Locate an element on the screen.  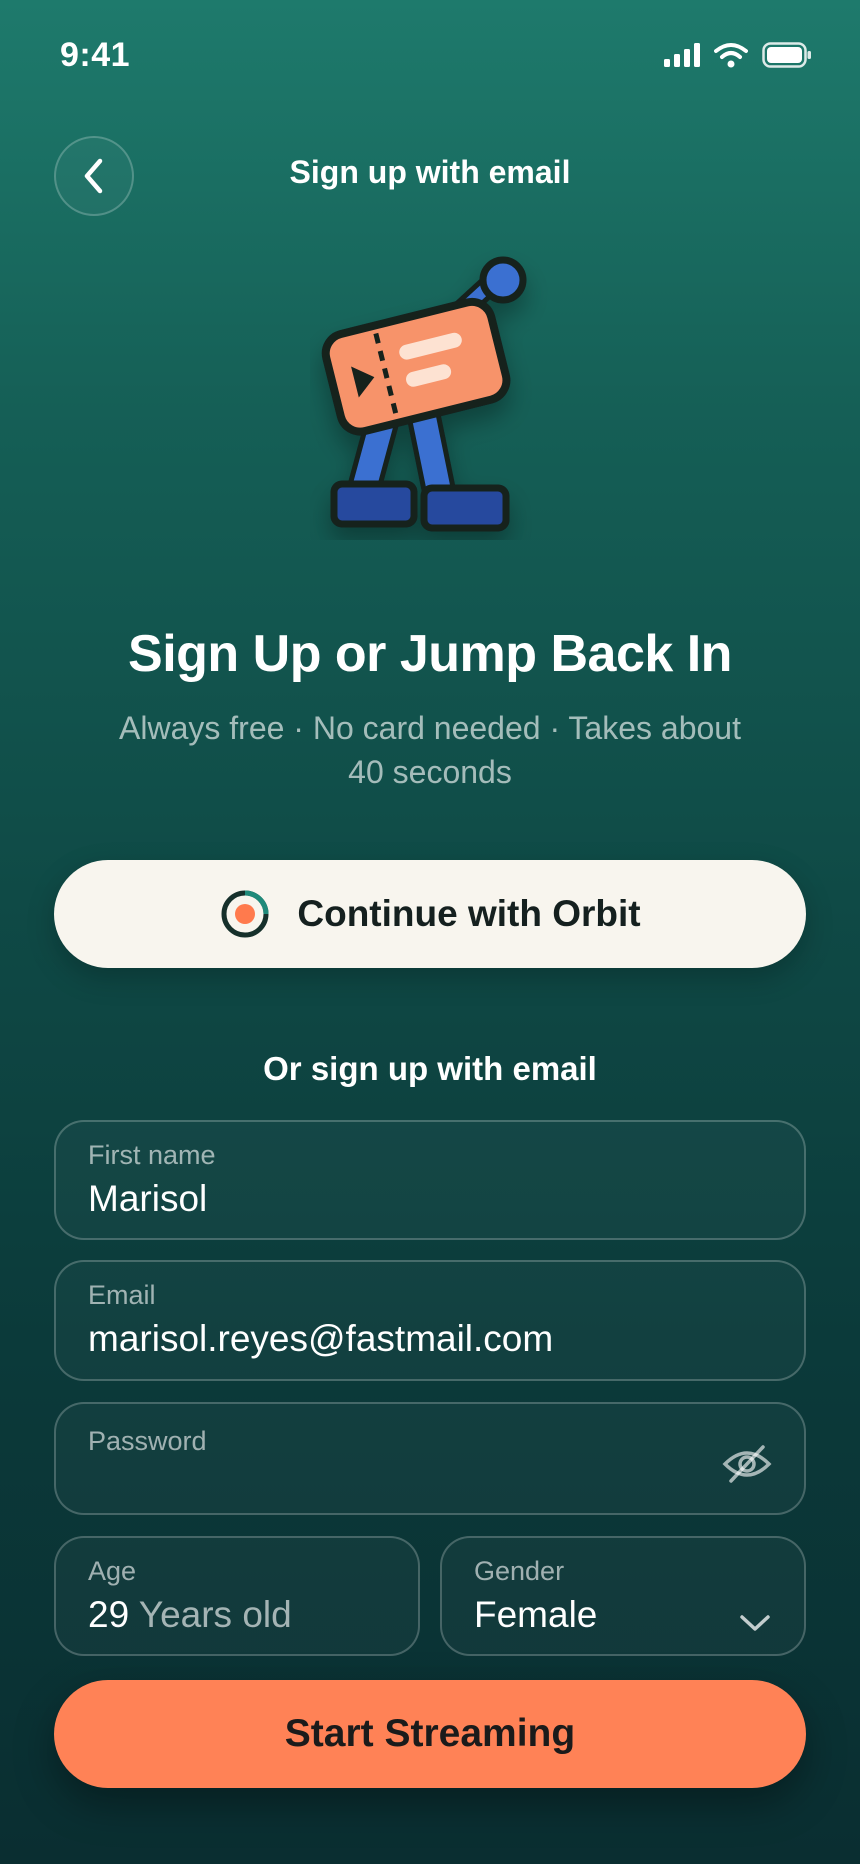
password-visibility-toggle is located at coordinates (747, 1464).